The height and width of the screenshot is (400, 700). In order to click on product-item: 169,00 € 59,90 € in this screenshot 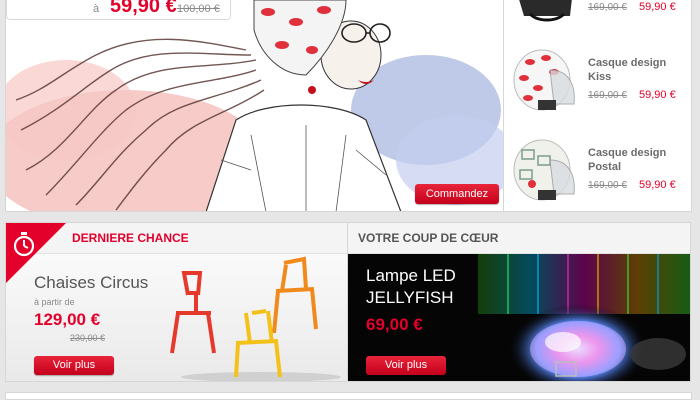, I will do `click(597, 21)`.